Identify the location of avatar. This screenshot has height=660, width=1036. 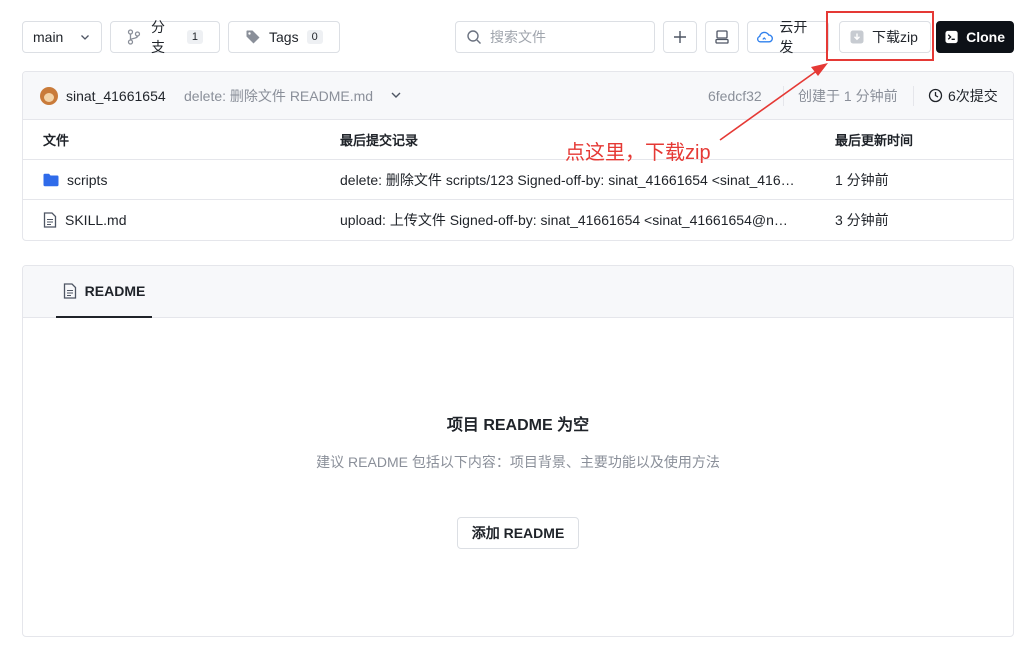
(49, 96).